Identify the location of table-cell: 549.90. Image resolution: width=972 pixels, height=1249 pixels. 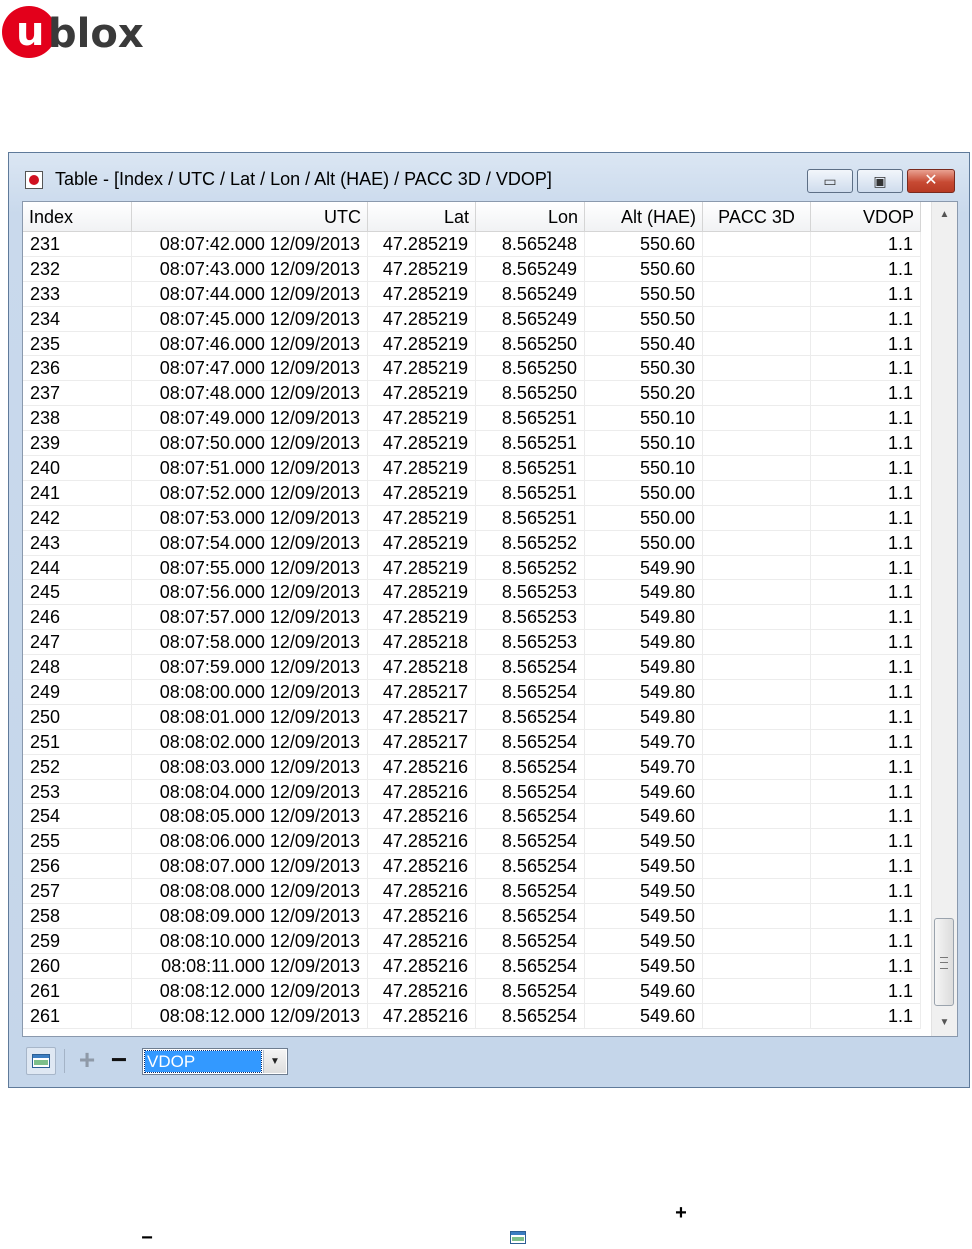
(644, 568).